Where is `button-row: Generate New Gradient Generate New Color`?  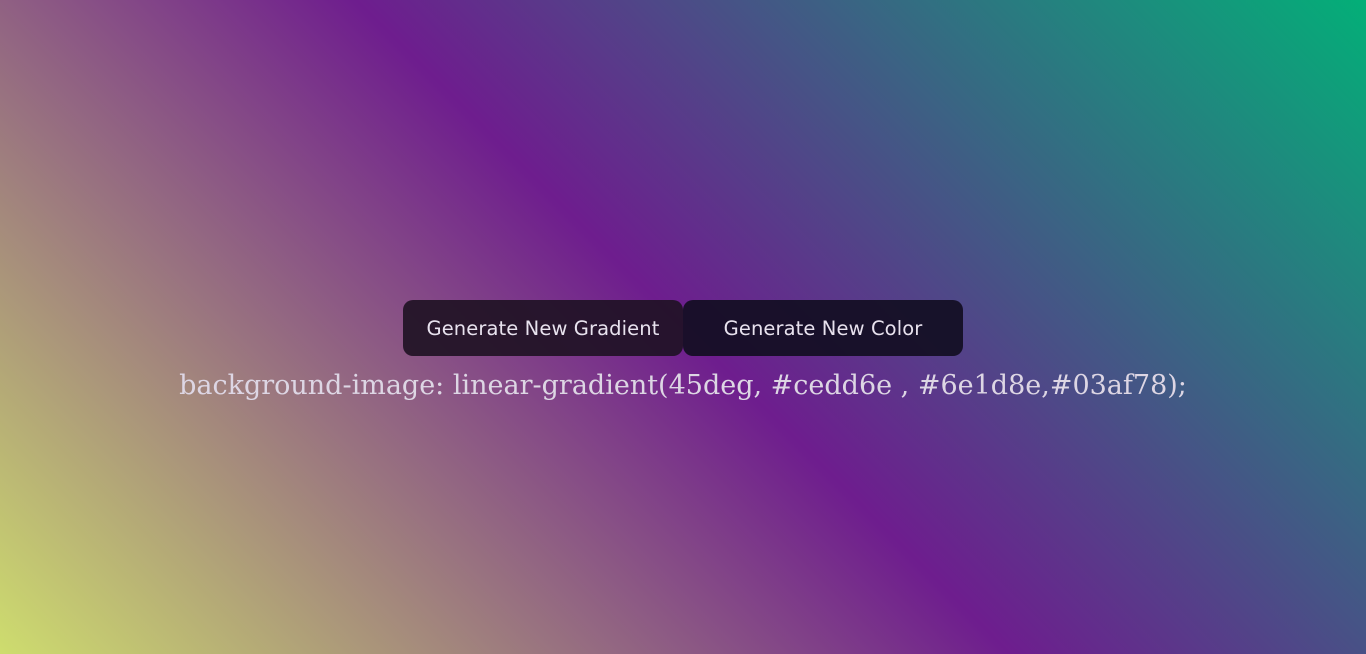 button-row: Generate New Gradient Generate New Color is located at coordinates (683, 328).